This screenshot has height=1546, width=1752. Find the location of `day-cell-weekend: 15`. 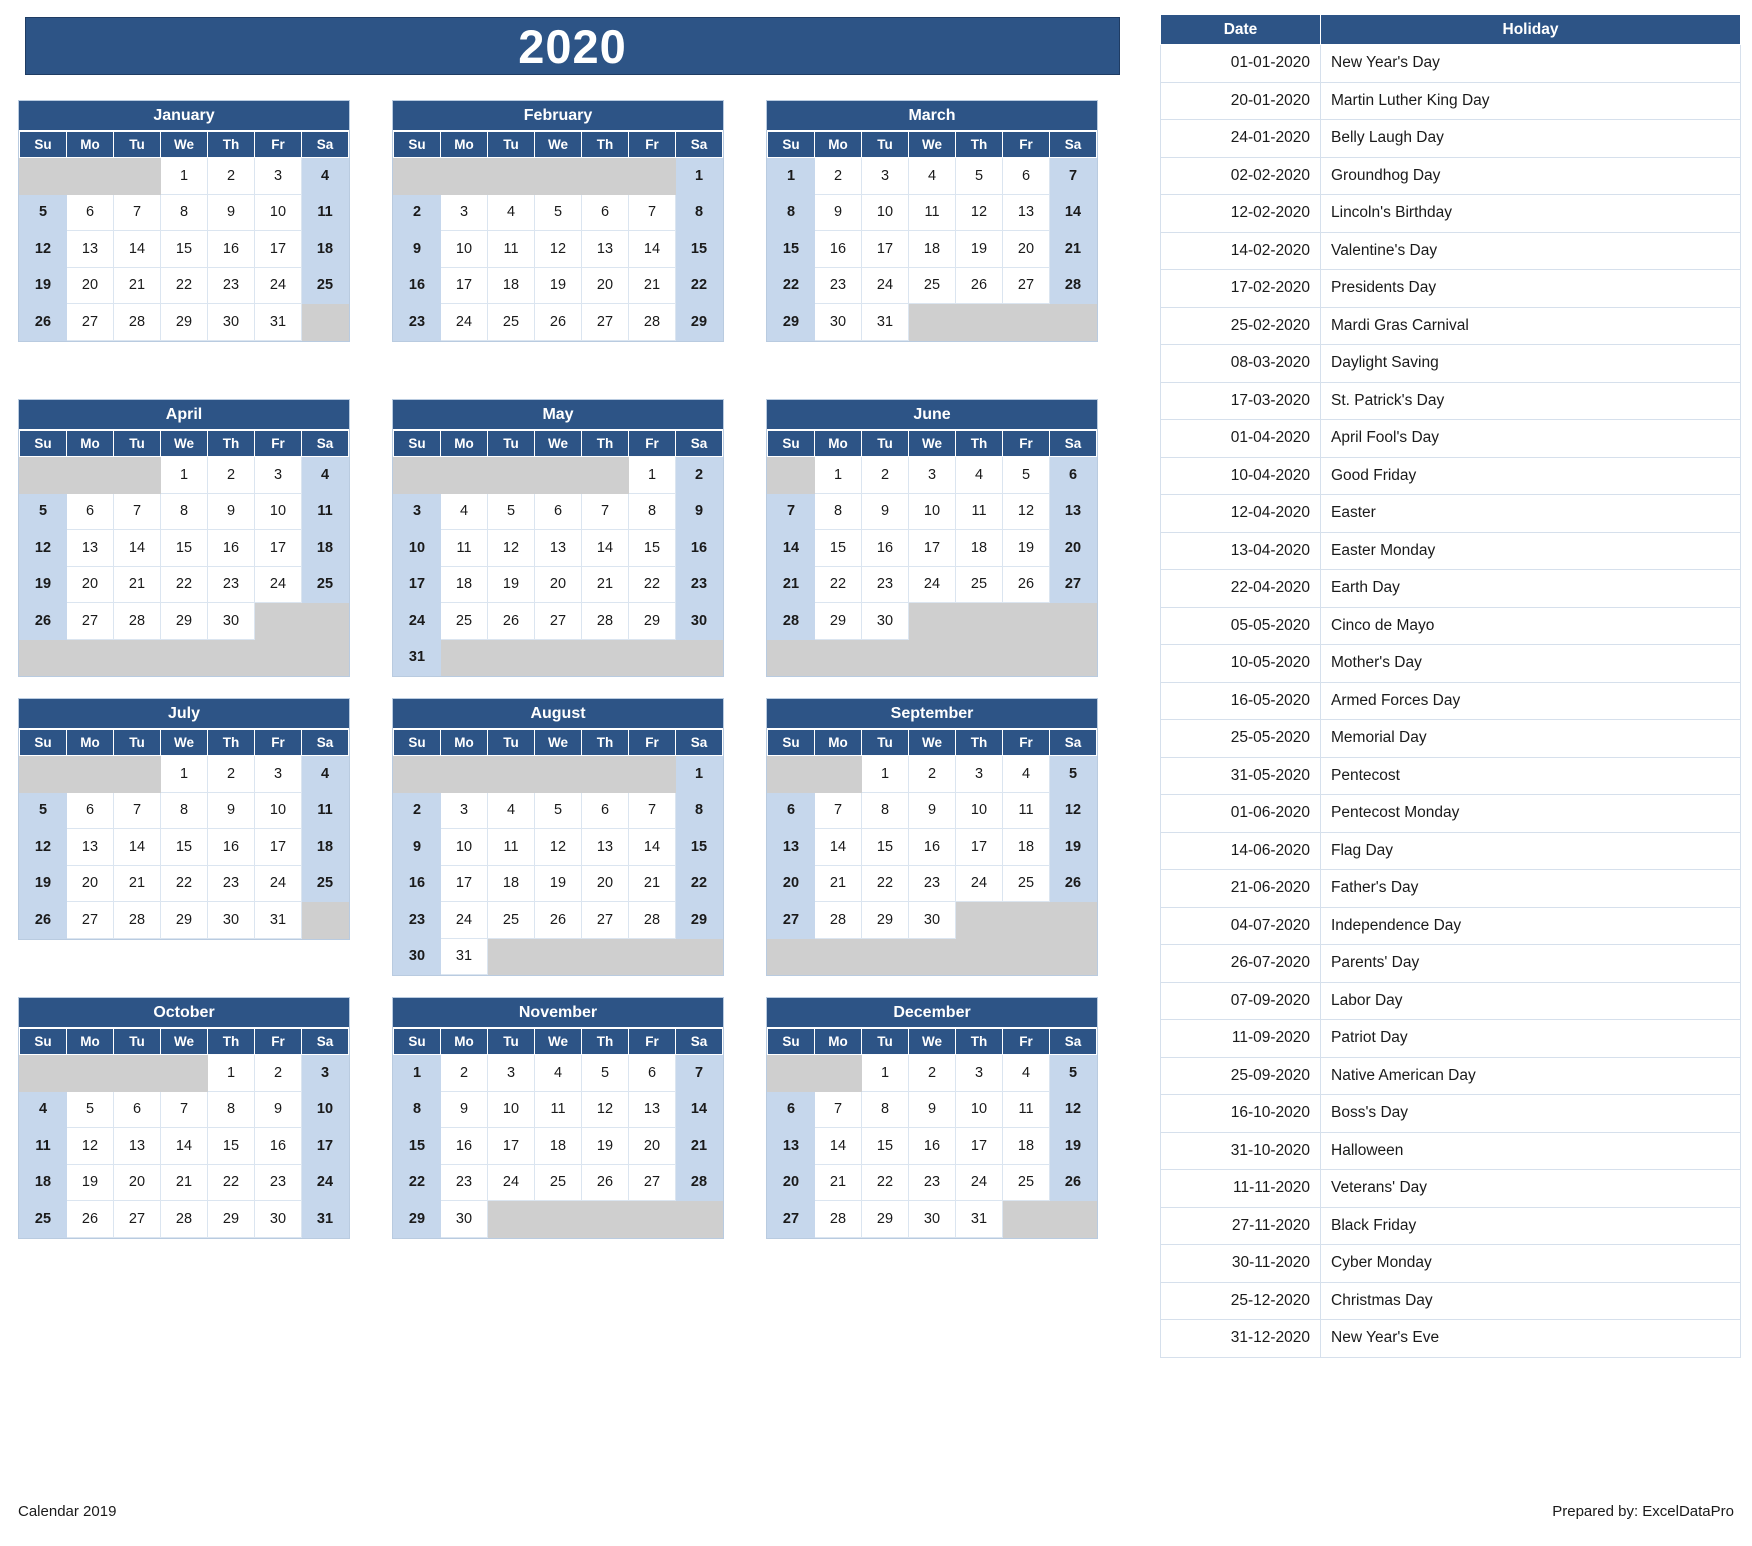

day-cell-weekend: 15 is located at coordinates (699, 249).